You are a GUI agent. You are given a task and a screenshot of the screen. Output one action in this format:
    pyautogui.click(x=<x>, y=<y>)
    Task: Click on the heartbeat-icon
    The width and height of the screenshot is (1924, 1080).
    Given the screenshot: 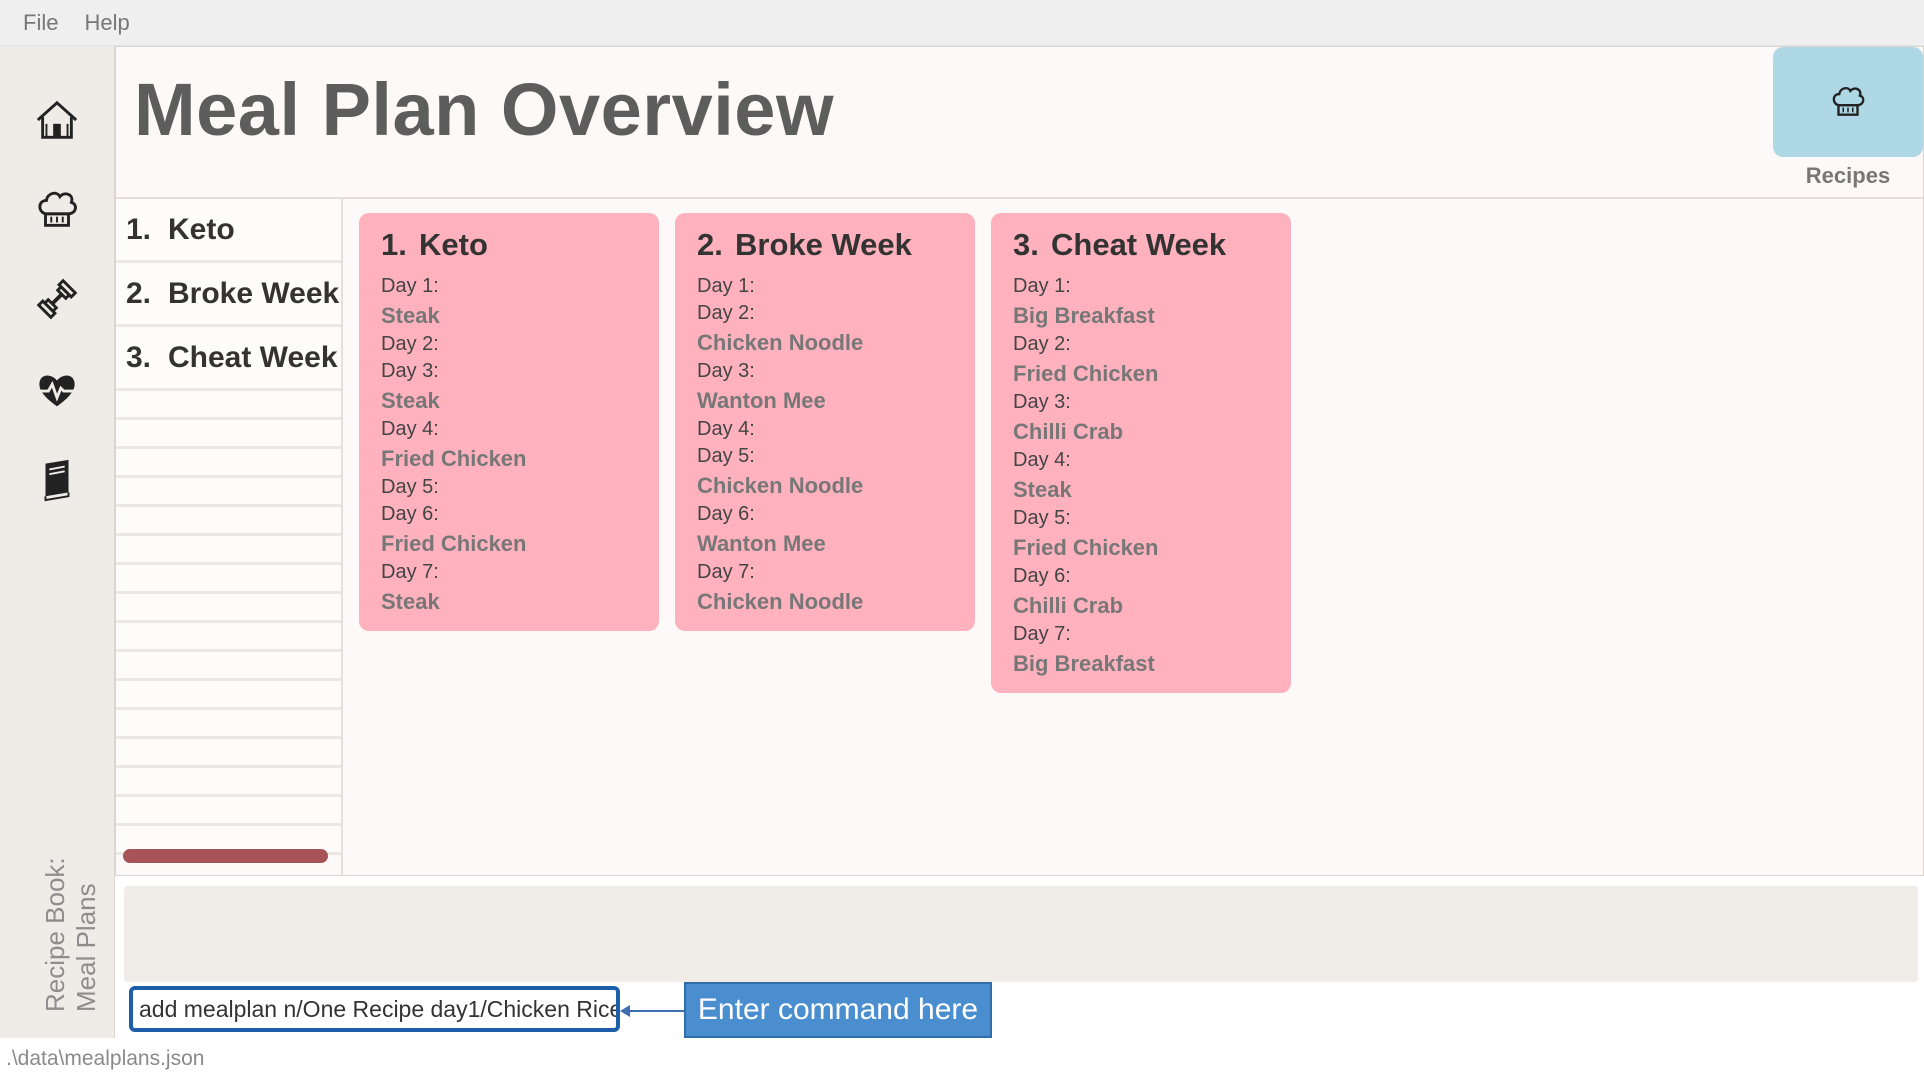 What is the action you would take?
    pyautogui.click(x=57, y=391)
    